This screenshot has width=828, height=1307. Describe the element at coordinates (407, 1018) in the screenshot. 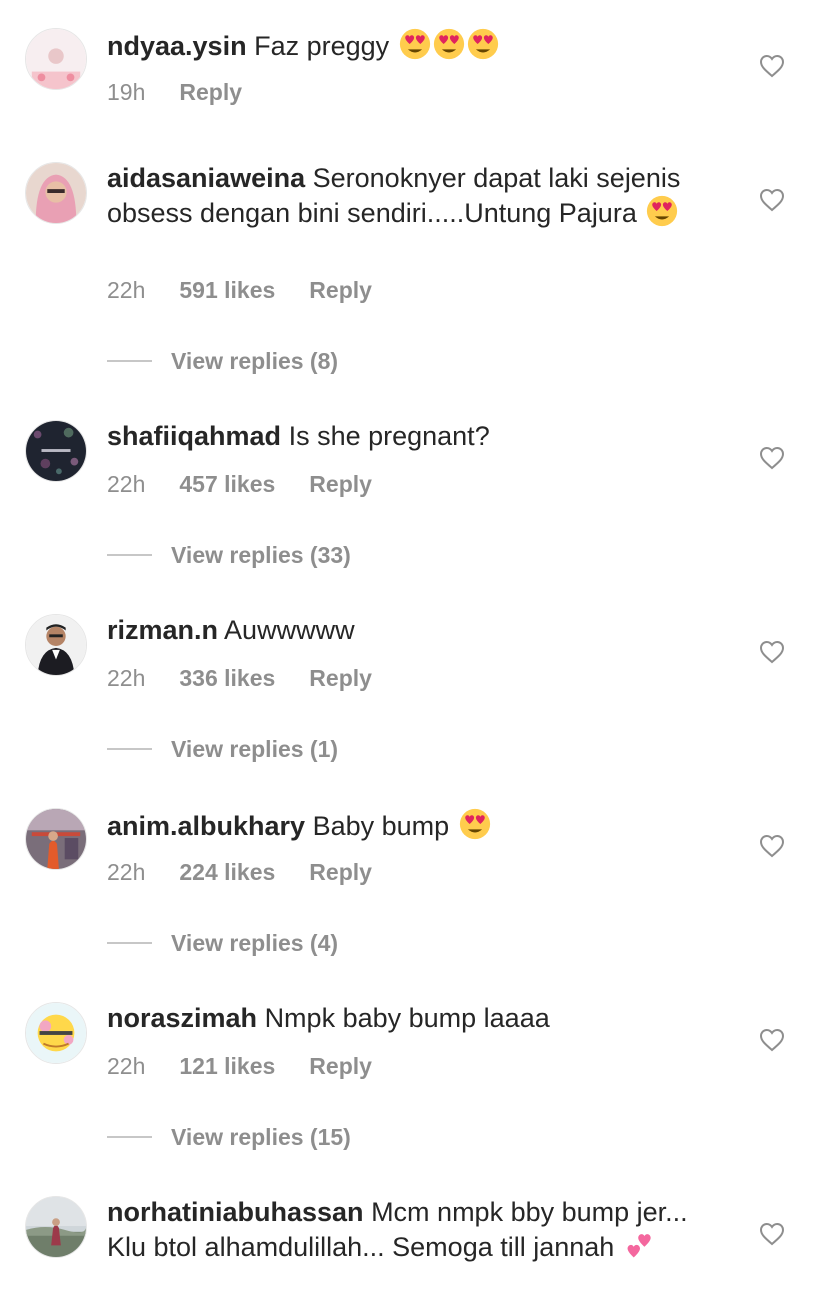

I see `comment-body: Nmpk baby bump laaaa` at that location.